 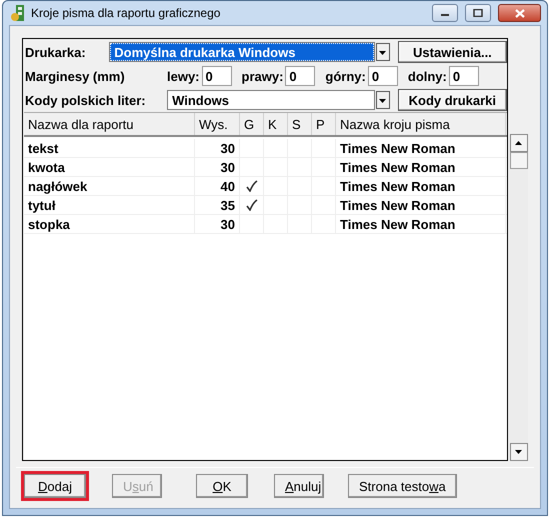 What do you see at coordinates (222, 486) in the screenshot?
I see `action-button: OK` at bounding box center [222, 486].